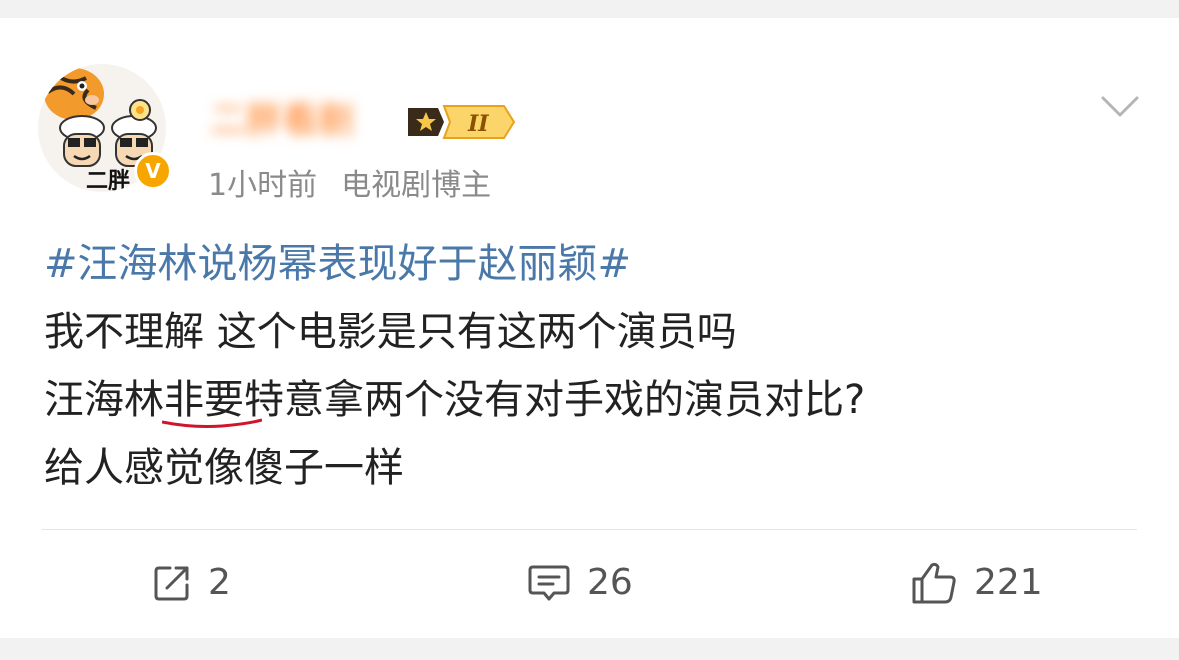 Image resolution: width=1179 pixels, height=660 pixels. Describe the element at coordinates (212, 423) in the screenshot. I see `red-underline-mark` at that location.